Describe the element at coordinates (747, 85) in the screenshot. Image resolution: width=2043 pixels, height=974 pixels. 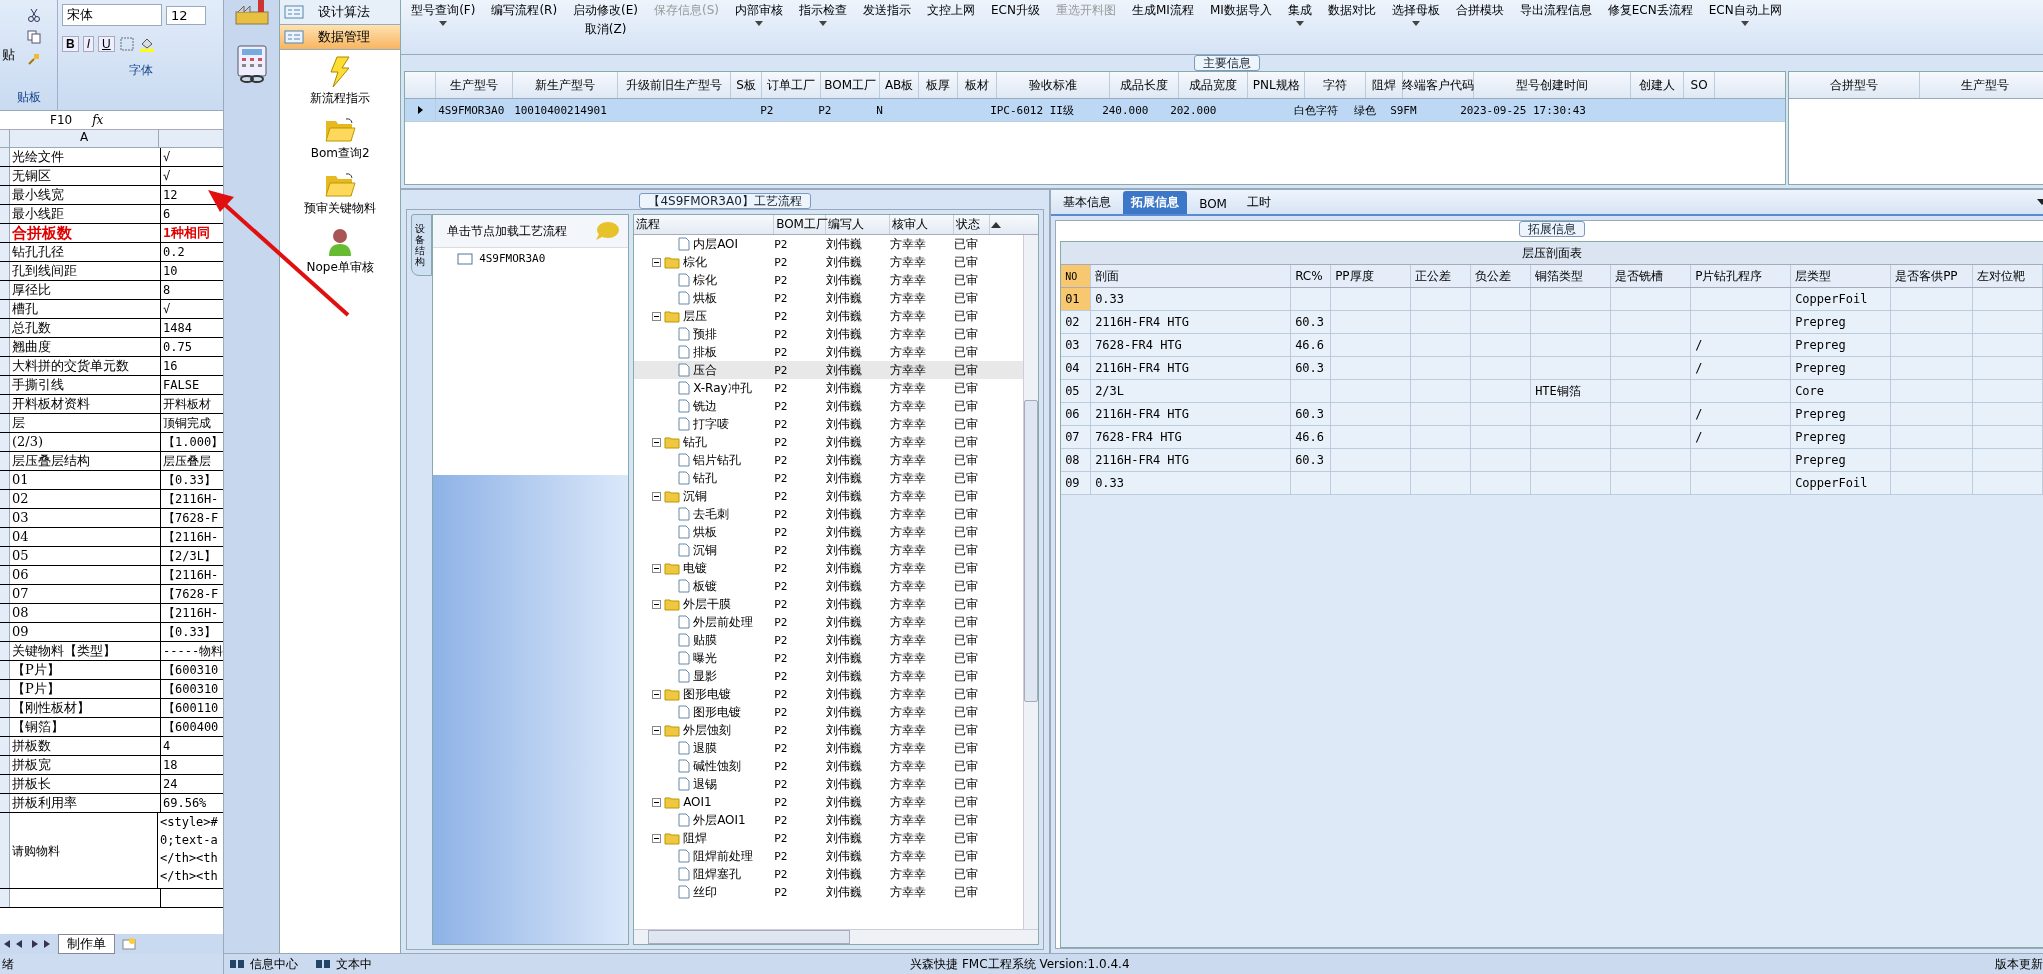
I see `column-header: S板` at that location.